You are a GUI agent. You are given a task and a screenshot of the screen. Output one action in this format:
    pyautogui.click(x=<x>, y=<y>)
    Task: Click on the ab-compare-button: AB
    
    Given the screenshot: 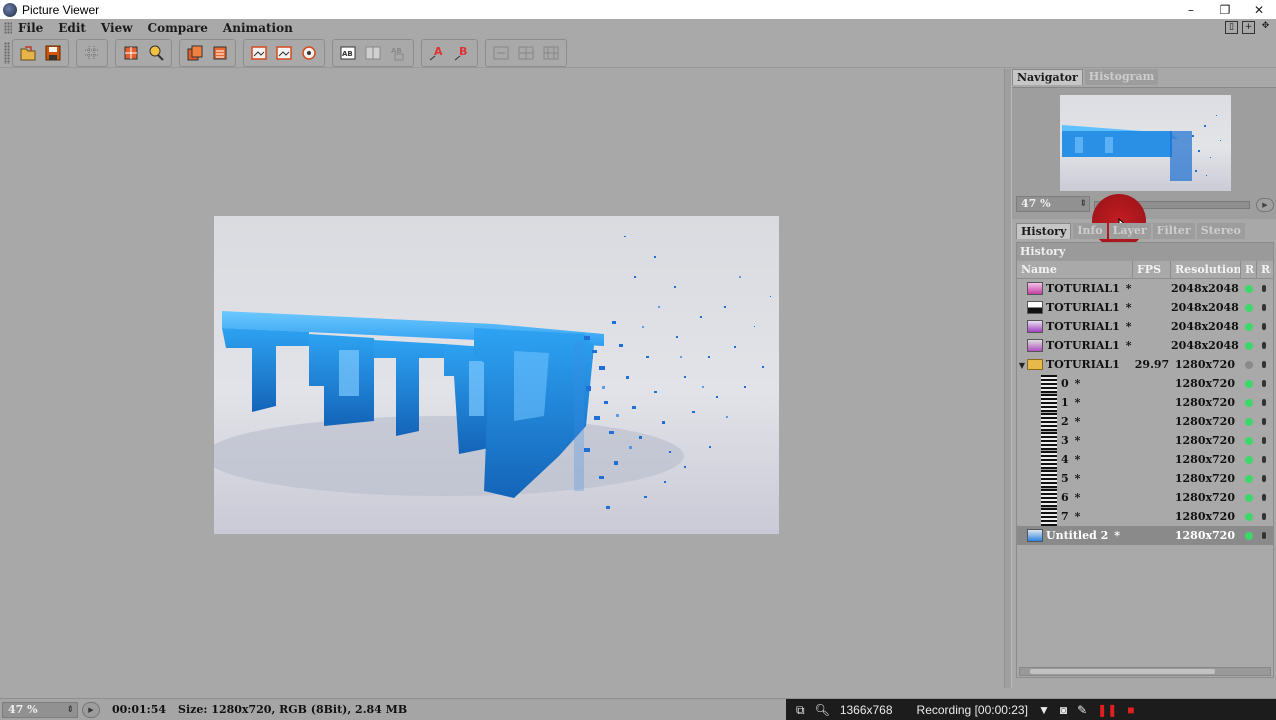 What is the action you would take?
    pyautogui.click(x=348, y=53)
    